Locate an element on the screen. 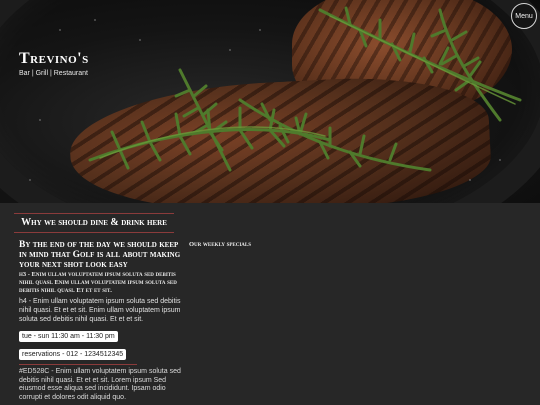 The height and width of the screenshot is (405, 540). brand-block: Trevino's Bar | Grill | Restaurant is located at coordinates (54, 63).